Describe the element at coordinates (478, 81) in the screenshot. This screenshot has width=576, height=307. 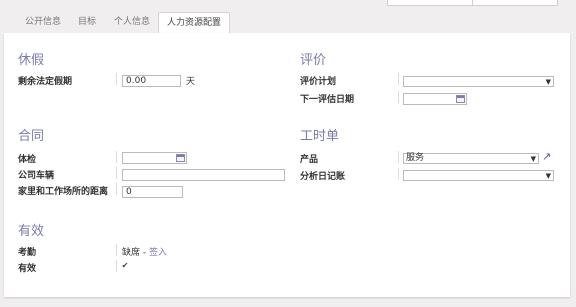
I see `appraisal-plan-select: ▼` at that location.